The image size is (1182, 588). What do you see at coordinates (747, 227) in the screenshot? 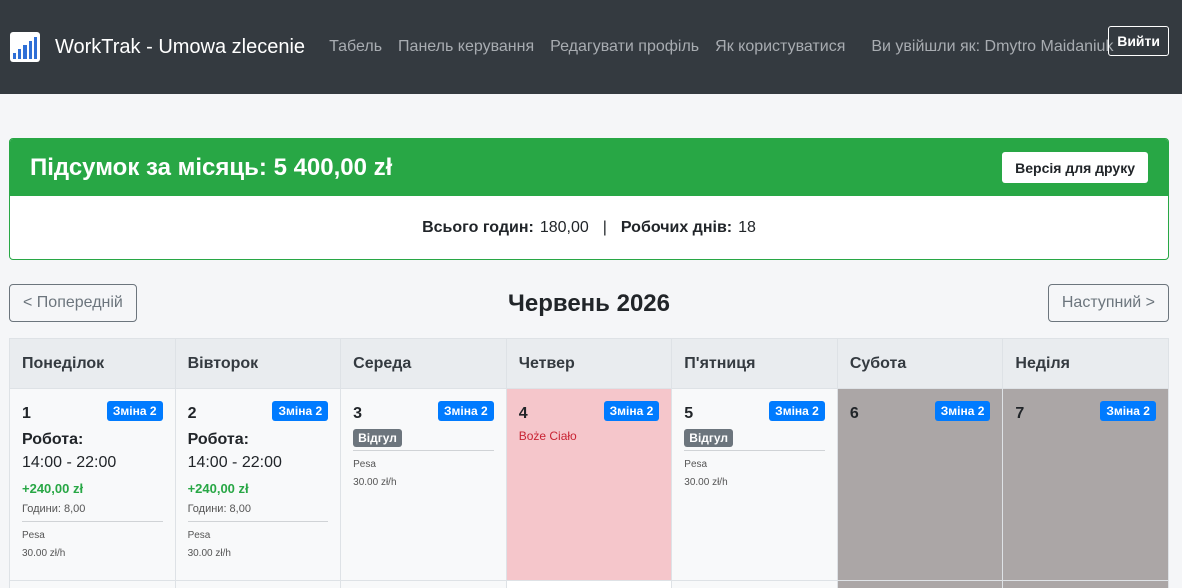
I see `work-days-value: 18` at bounding box center [747, 227].